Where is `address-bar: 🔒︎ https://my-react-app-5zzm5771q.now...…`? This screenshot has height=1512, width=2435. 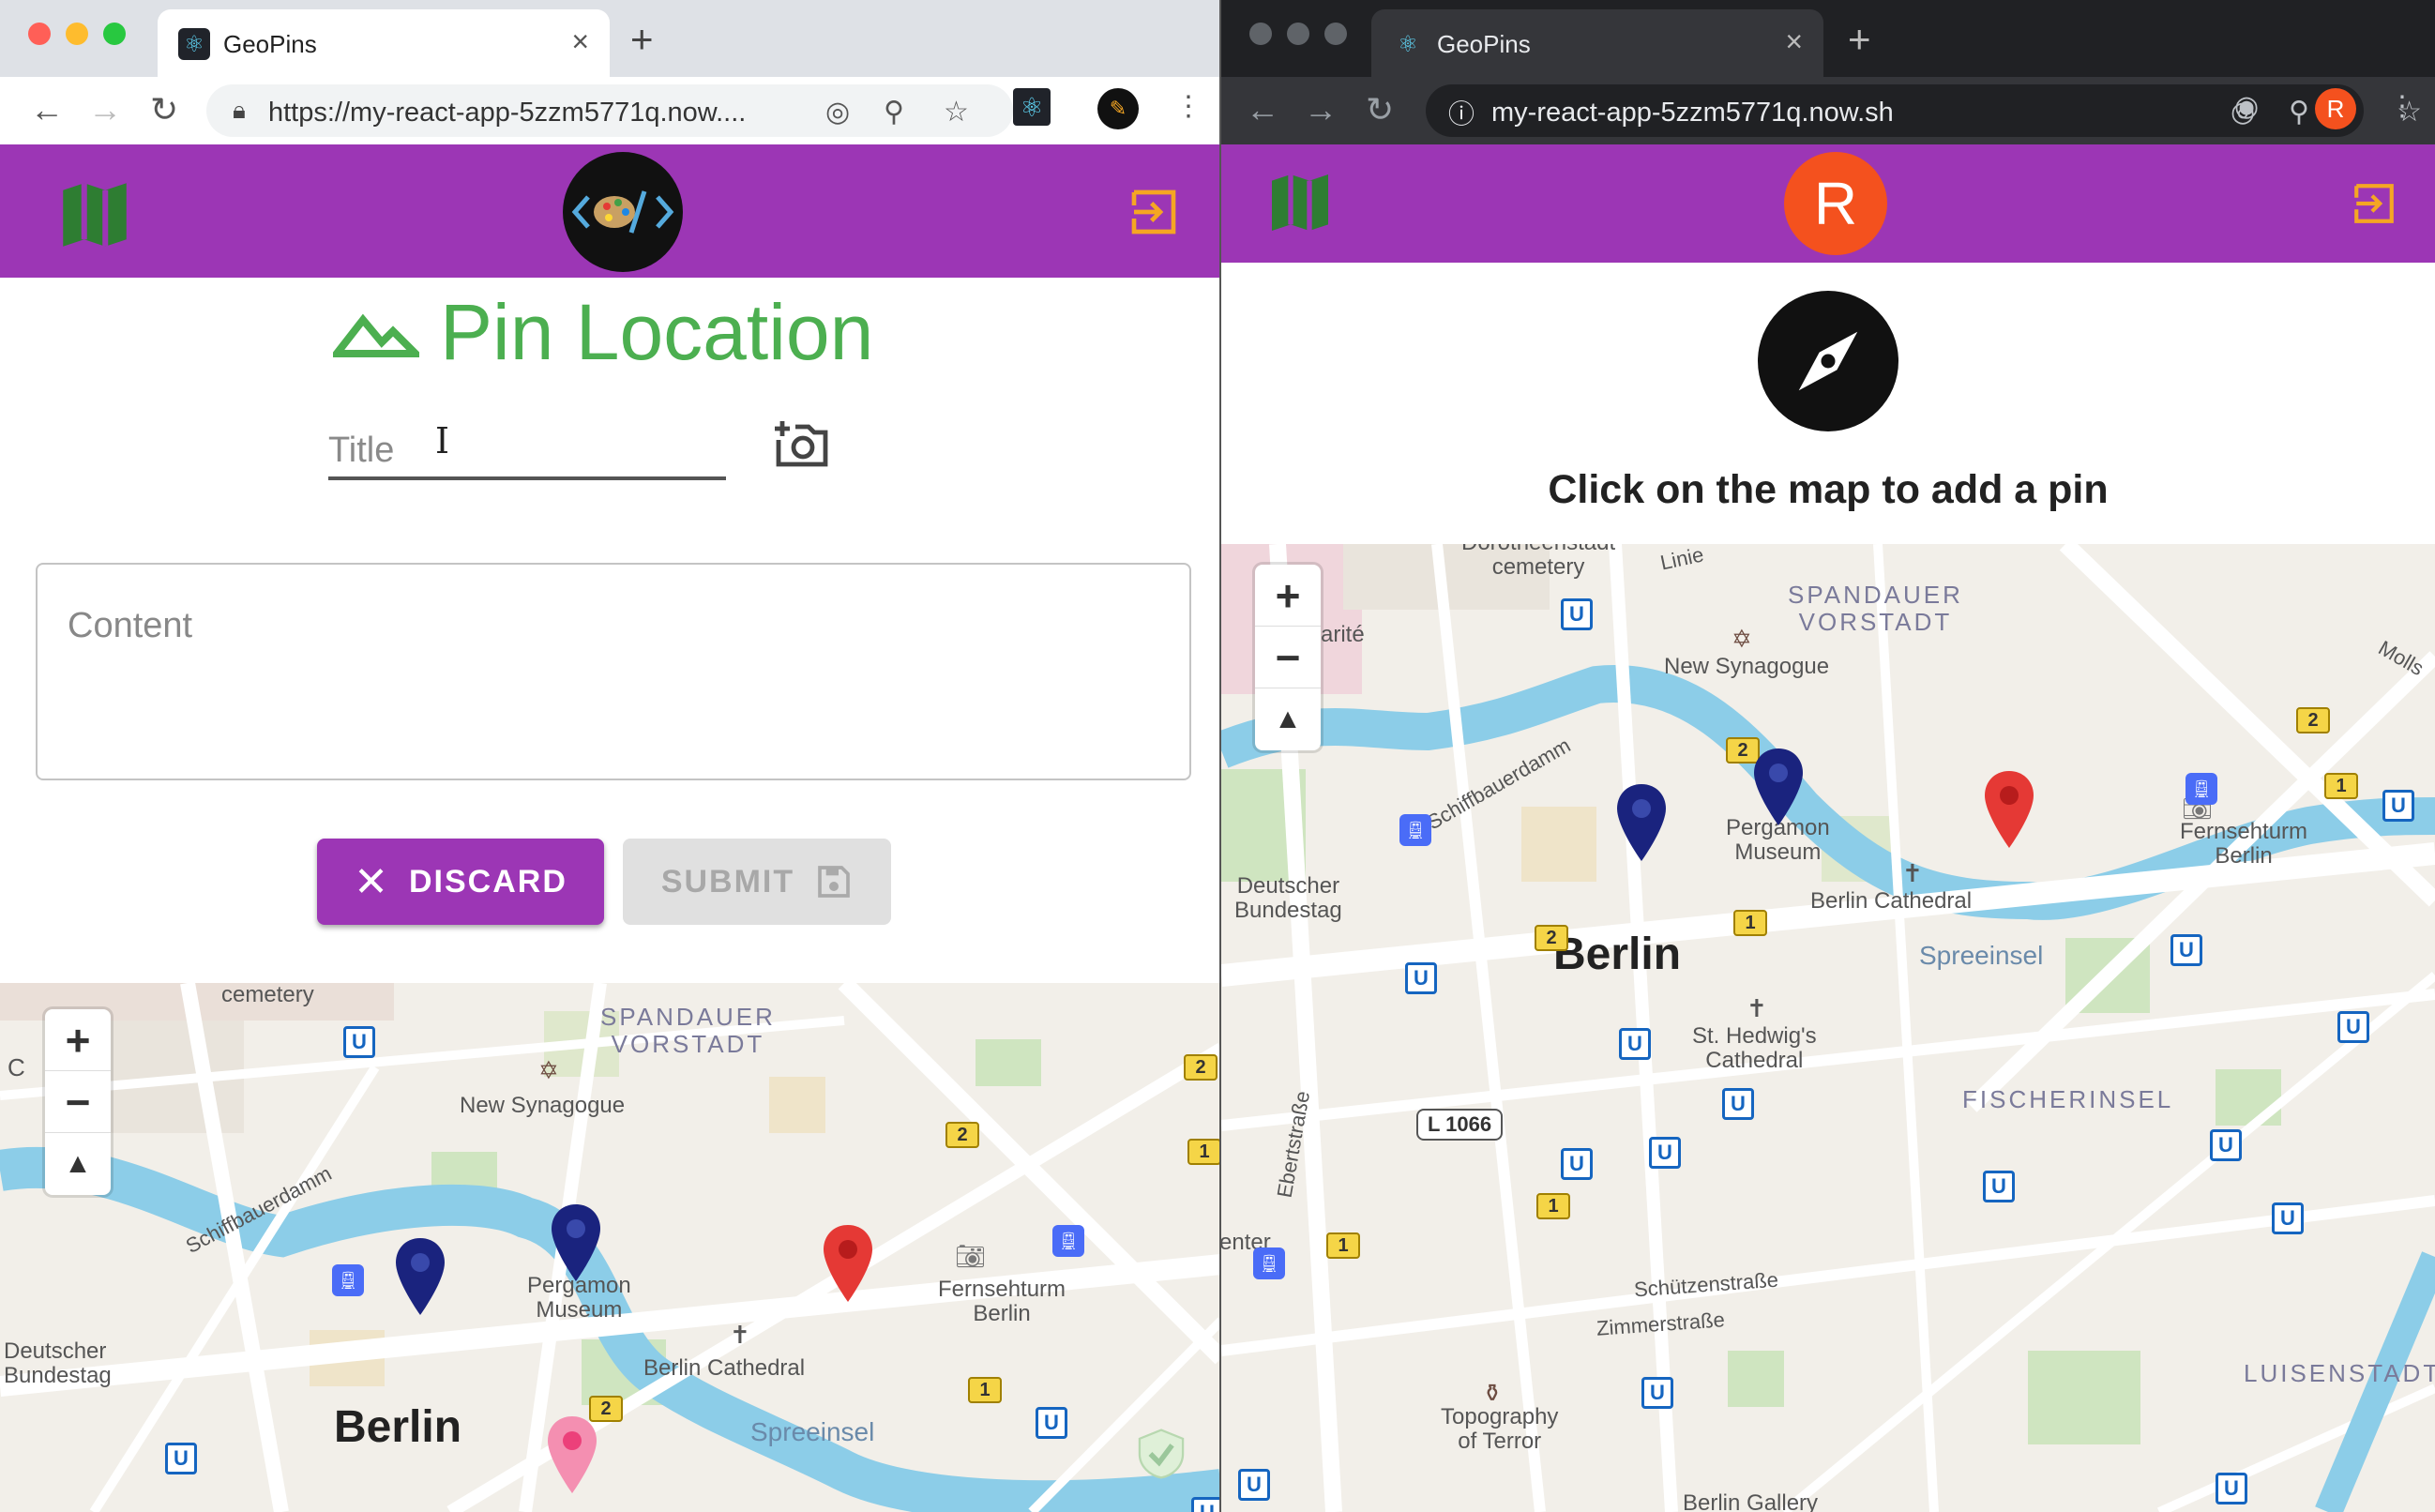
address-bar: 🔒︎ https://my-react-app-5zzm5771q.now...… is located at coordinates (609, 110).